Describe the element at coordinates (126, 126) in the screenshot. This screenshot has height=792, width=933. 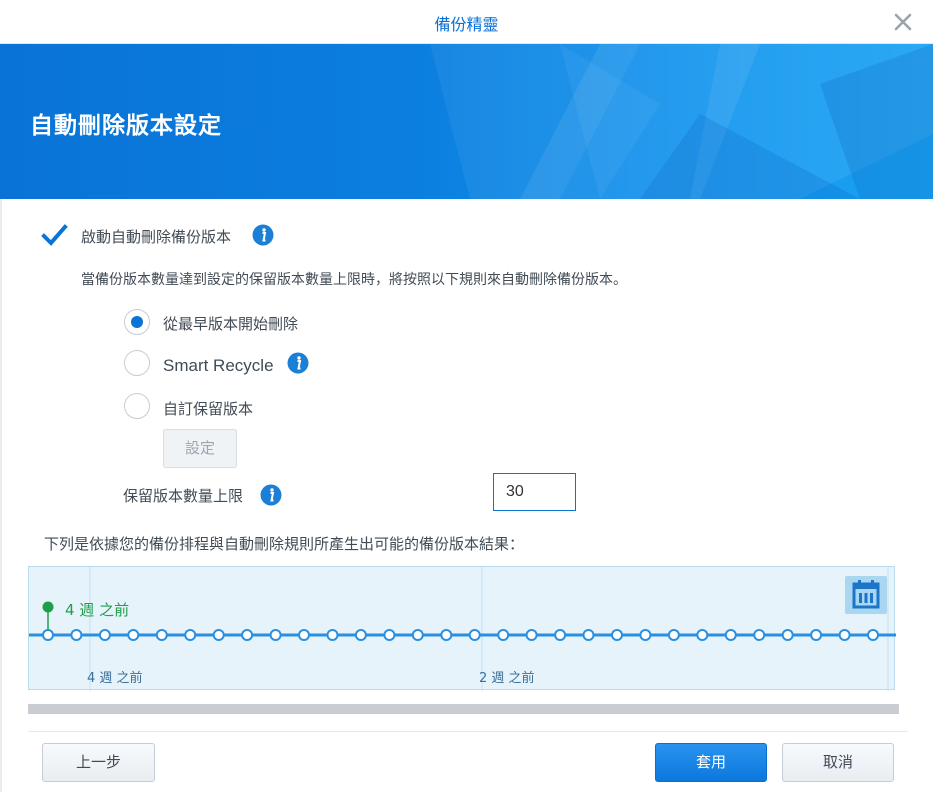
I see `page-heading: 自動刪除版本設定` at that location.